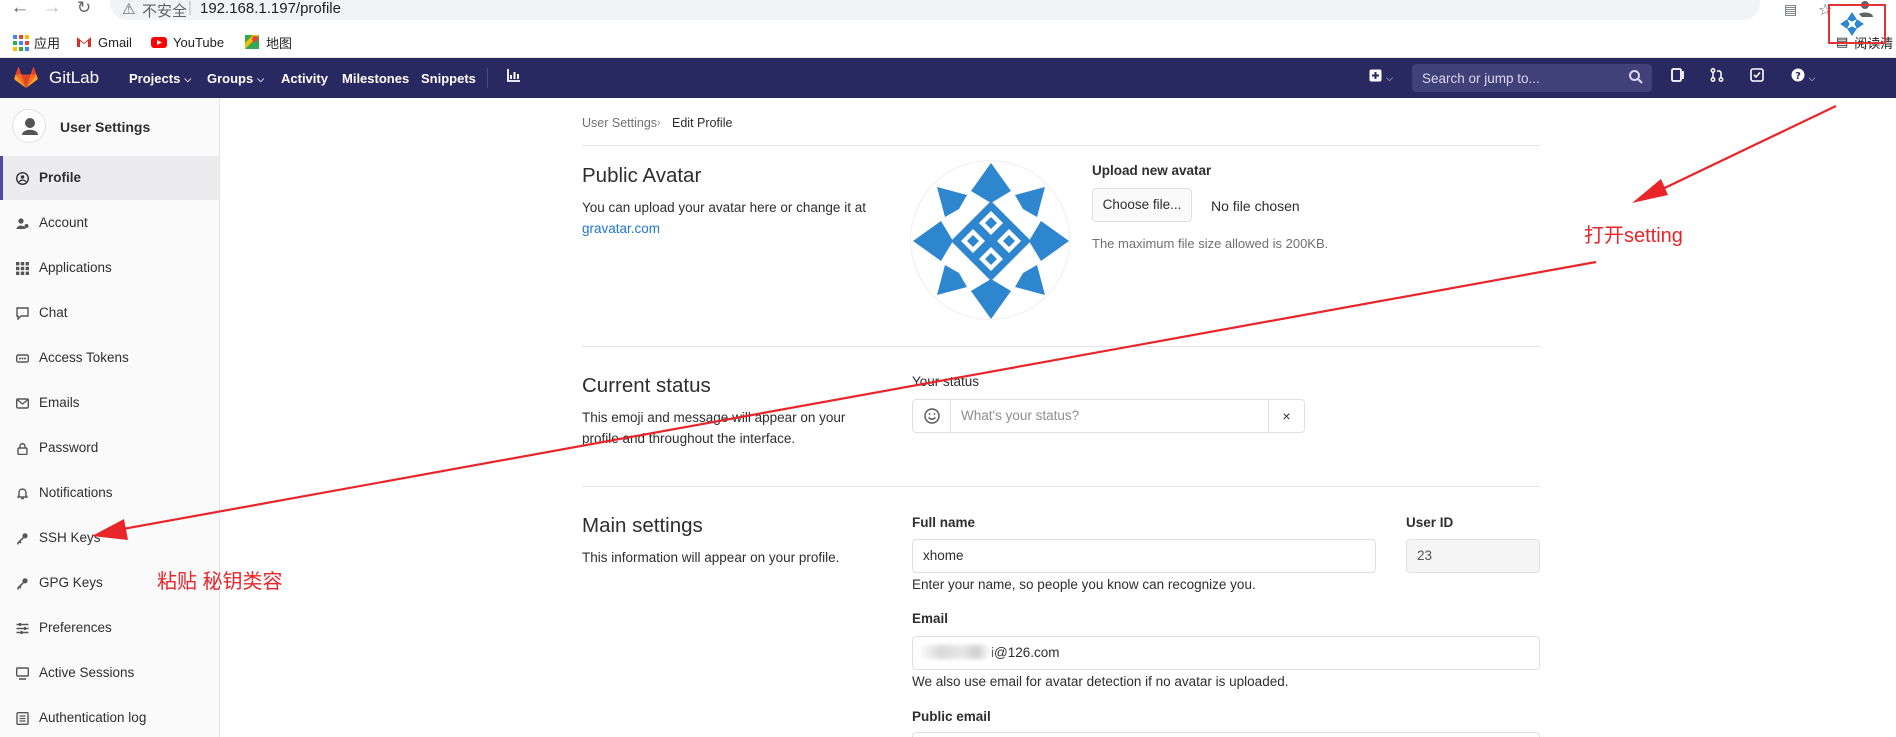 The width and height of the screenshot is (1896, 737). I want to click on annotation-paste-key: 粘贴 秘钥类容, so click(220, 582).